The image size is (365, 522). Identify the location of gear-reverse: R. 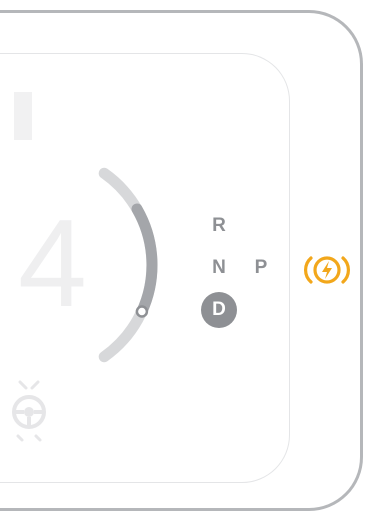
(219, 226).